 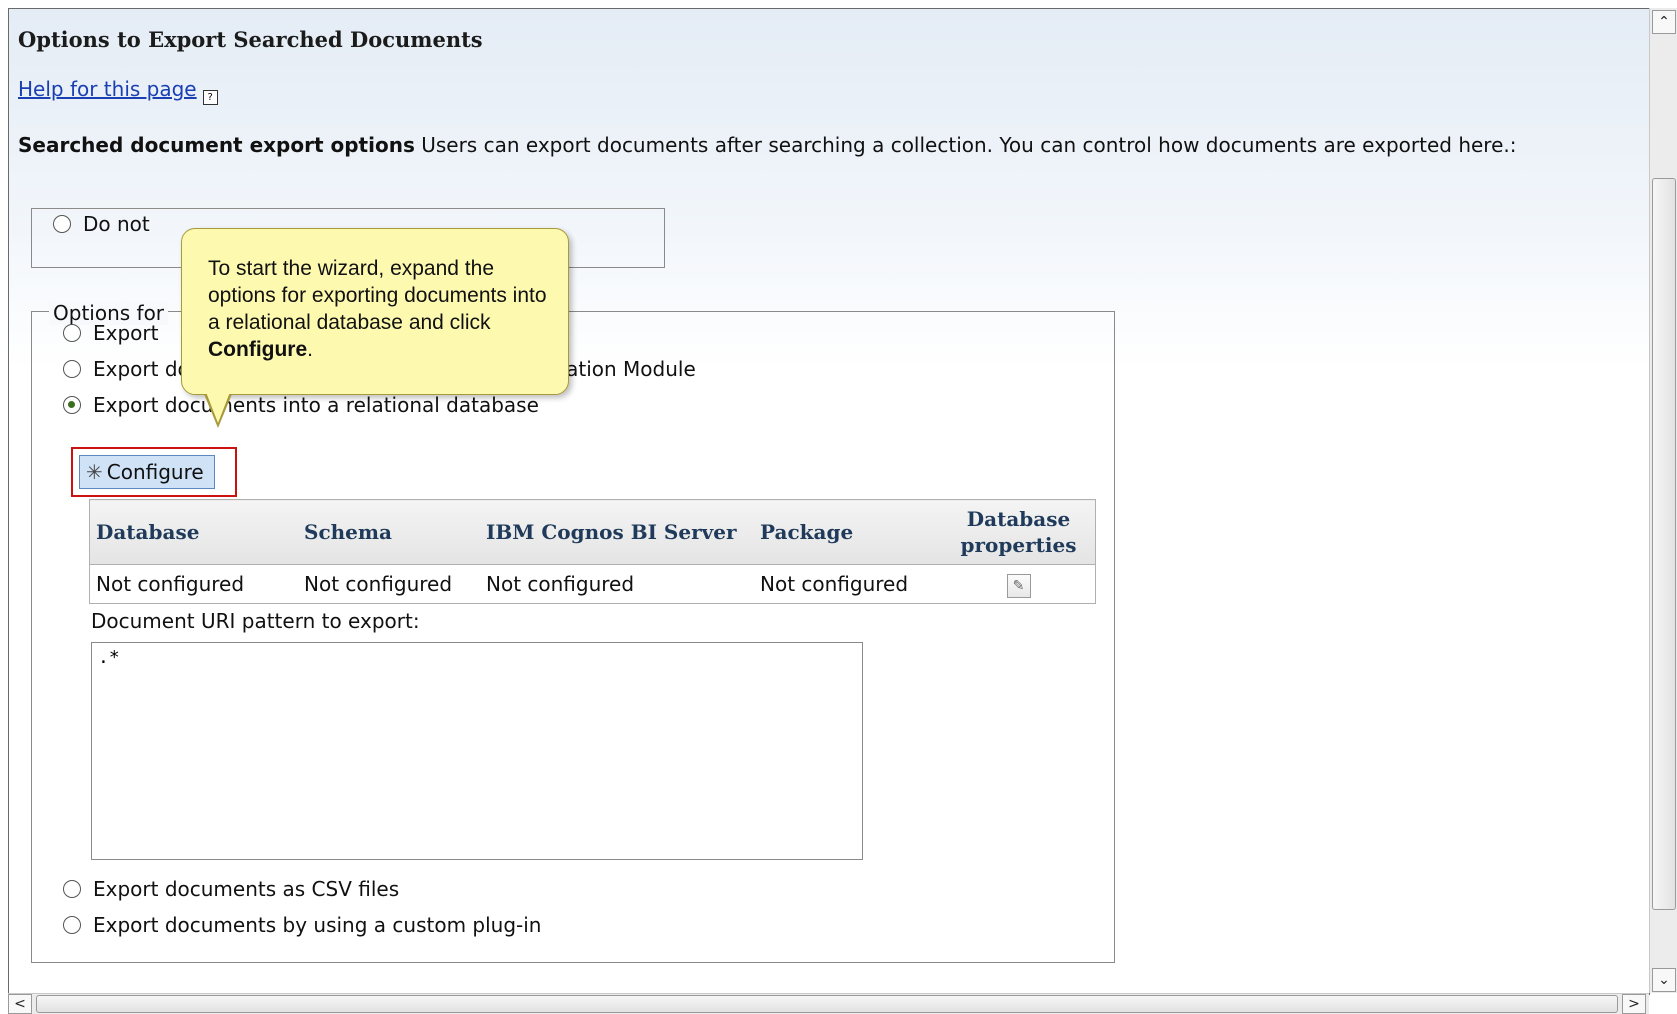 I want to click on export-option-csv: Export documents as CSV files, so click(x=231, y=889).